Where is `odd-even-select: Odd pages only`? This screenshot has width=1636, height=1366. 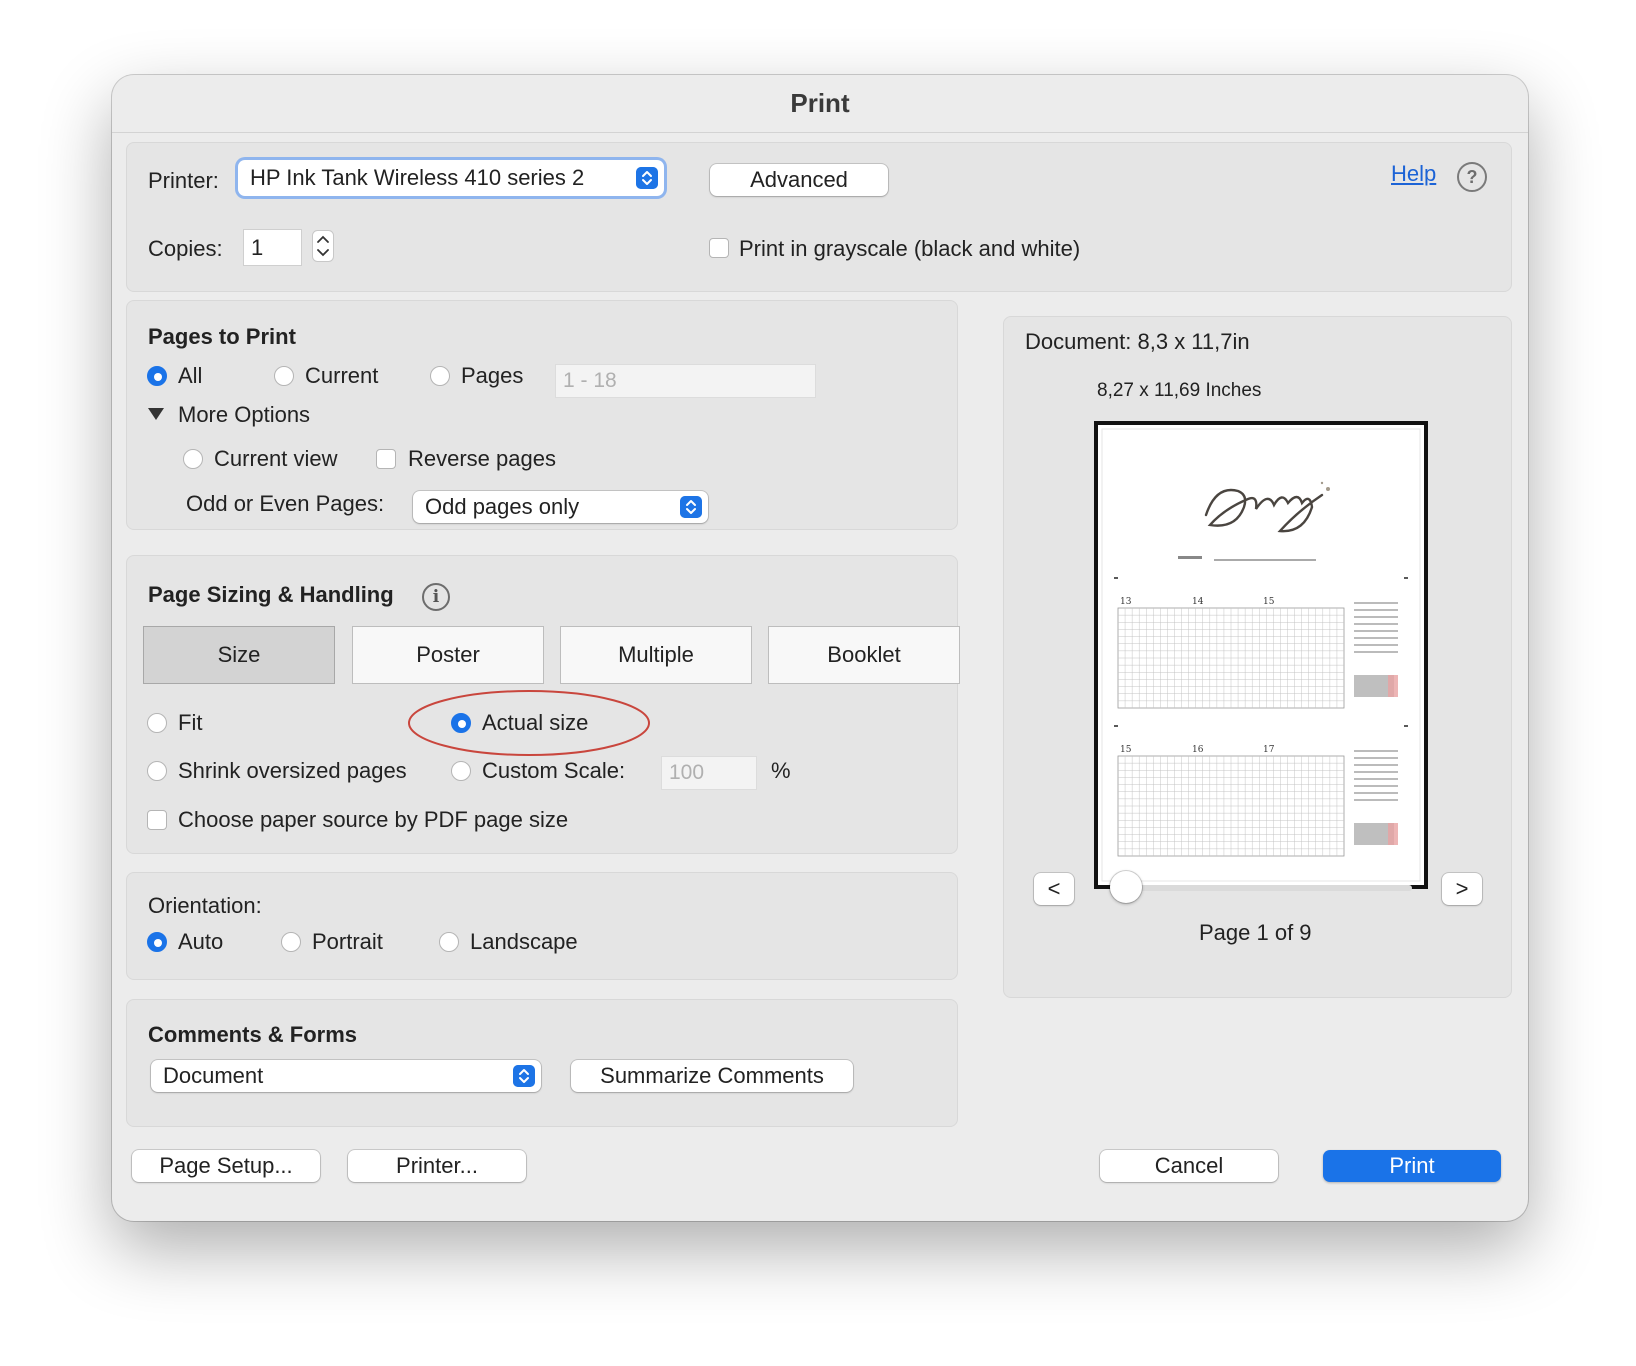
odd-even-select: Odd pages only is located at coordinates (560, 507).